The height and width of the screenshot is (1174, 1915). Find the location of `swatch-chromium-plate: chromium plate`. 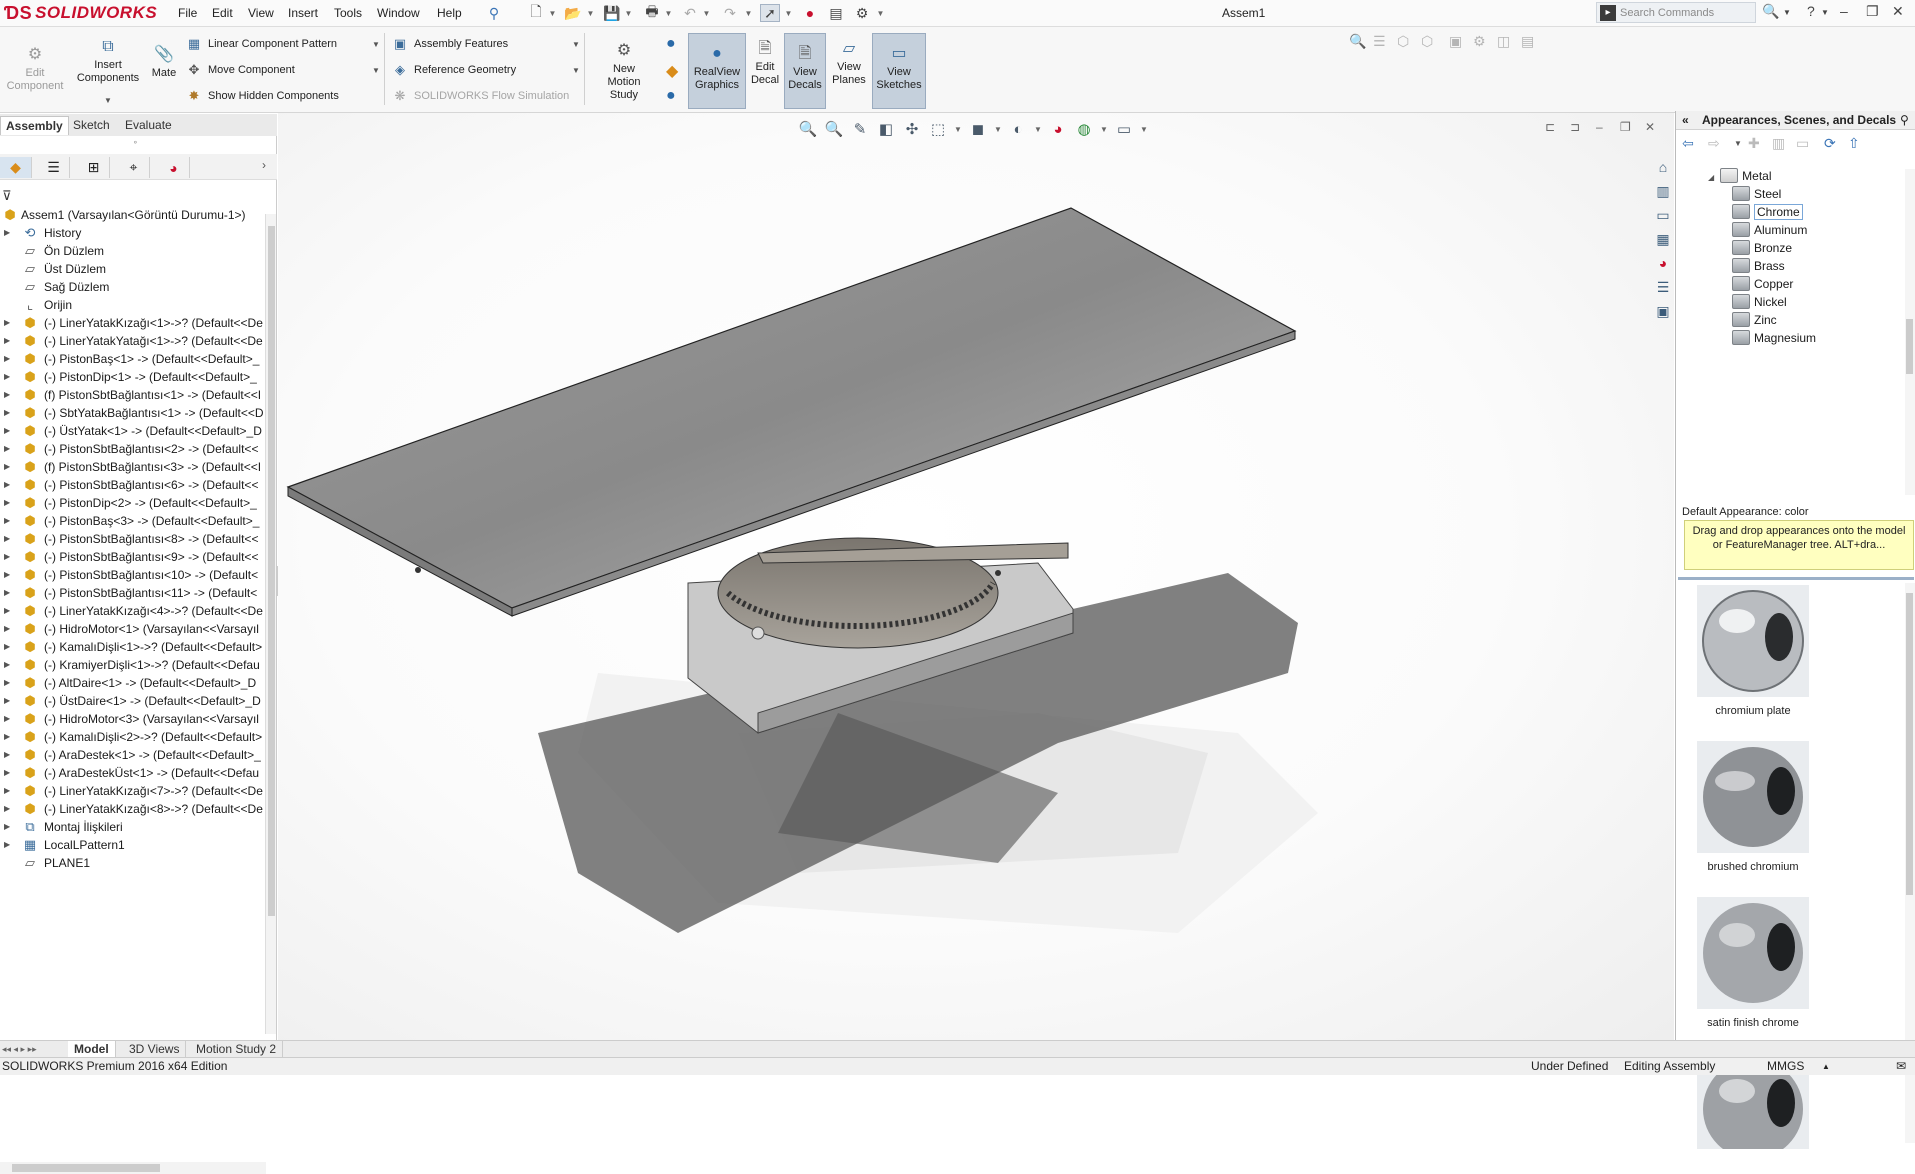

swatch-chromium-plate: chromium plate is located at coordinates (1753, 651).